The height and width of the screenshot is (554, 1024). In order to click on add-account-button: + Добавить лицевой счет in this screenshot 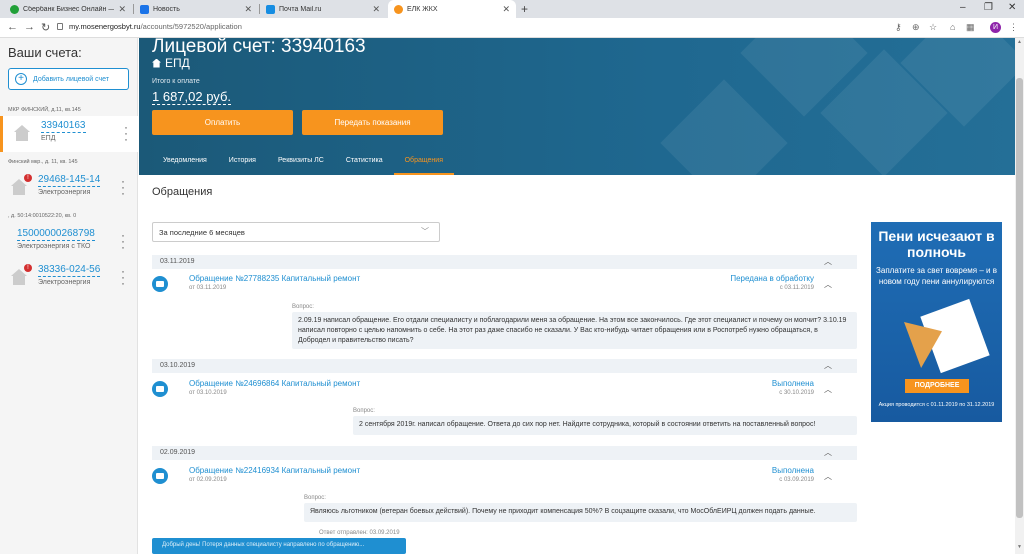, I will do `click(68, 79)`.